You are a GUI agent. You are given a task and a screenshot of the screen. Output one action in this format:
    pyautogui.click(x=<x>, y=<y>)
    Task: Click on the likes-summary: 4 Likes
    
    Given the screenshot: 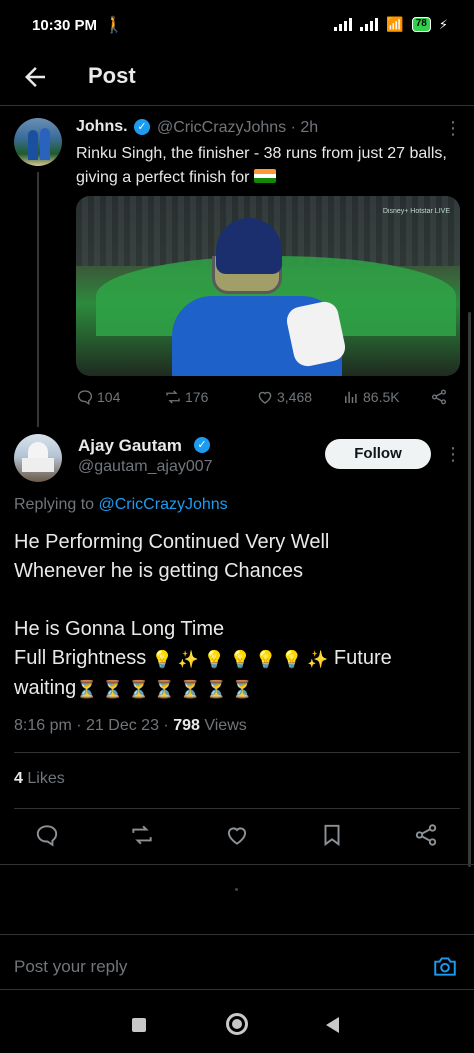 What is the action you would take?
    pyautogui.click(x=39, y=779)
    